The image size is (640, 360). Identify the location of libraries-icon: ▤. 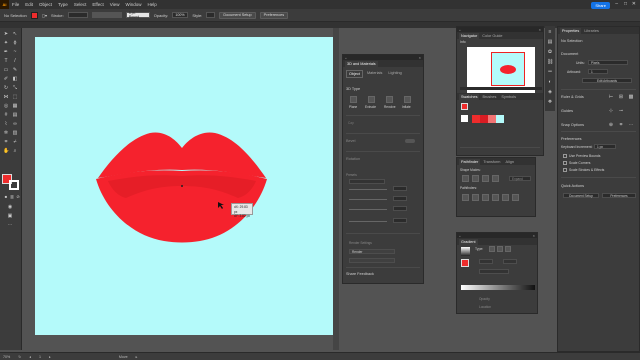
(550, 42).